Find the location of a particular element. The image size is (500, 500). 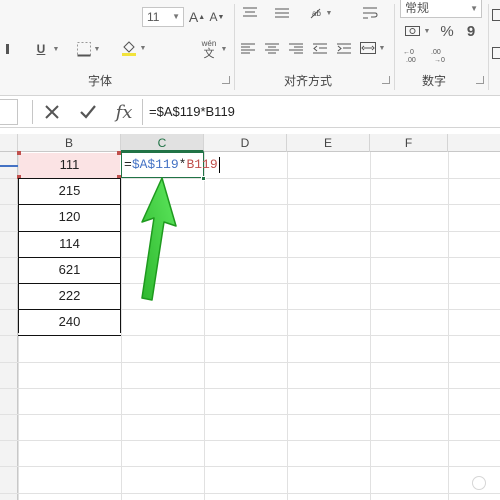

text-caret is located at coordinates (219, 165).